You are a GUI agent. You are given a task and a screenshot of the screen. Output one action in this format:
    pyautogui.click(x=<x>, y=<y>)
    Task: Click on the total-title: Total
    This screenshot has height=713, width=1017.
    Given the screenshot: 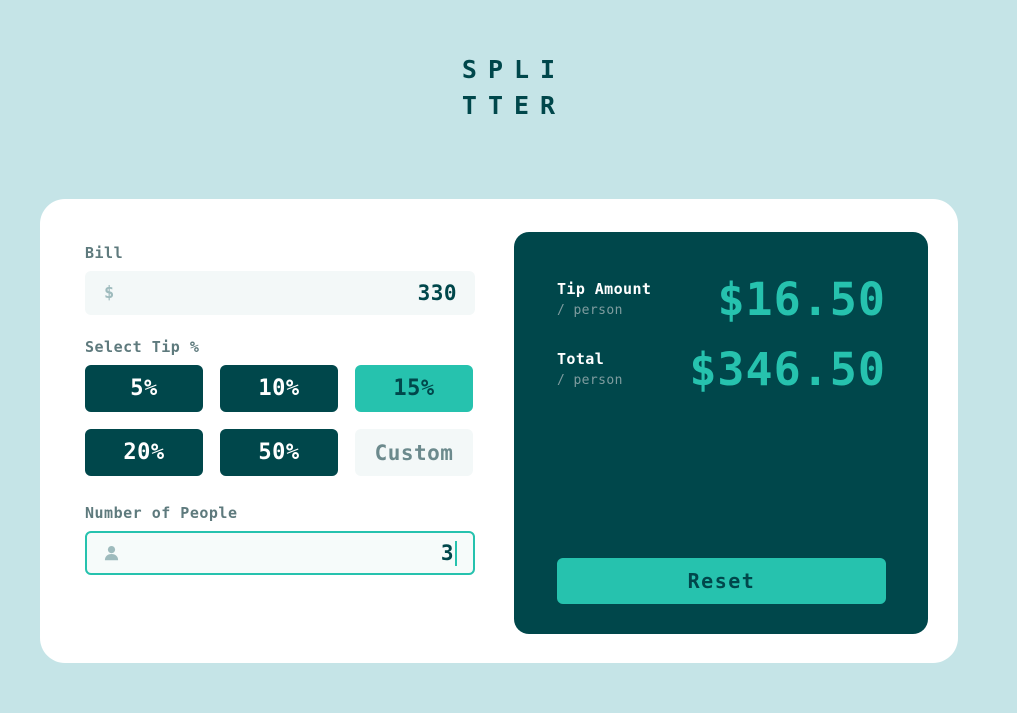 What is the action you would take?
    pyautogui.click(x=581, y=358)
    